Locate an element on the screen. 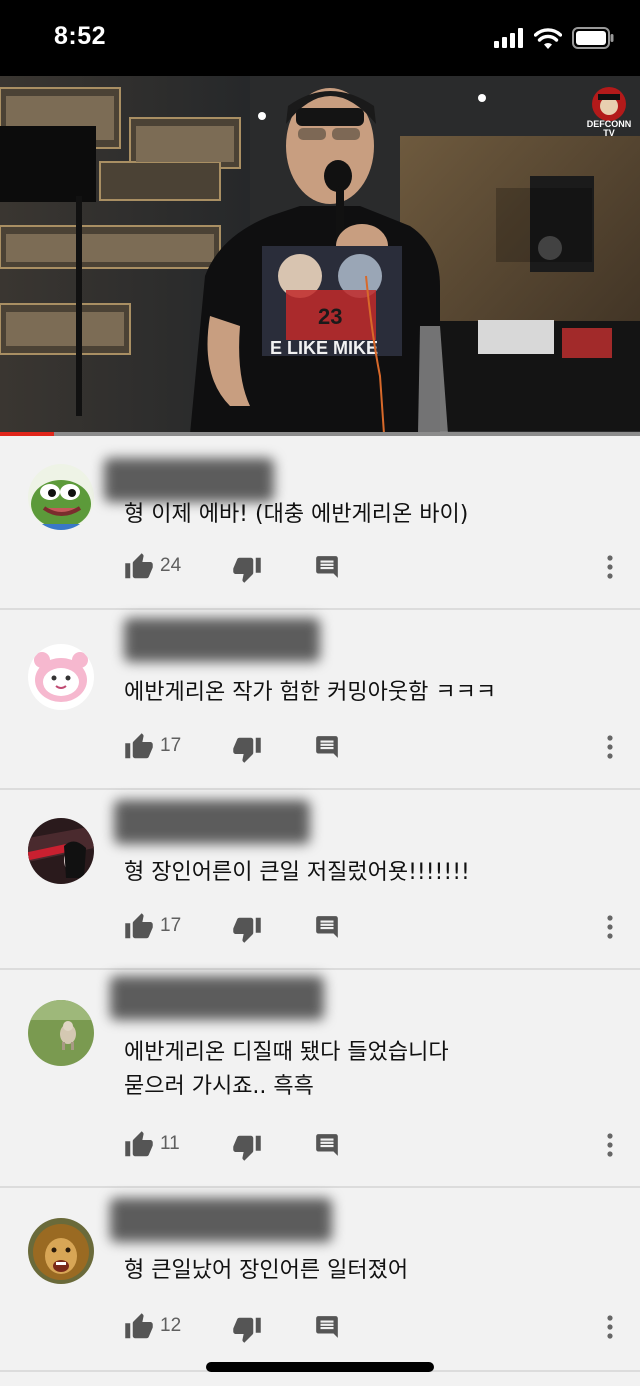 The width and height of the screenshot is (640, 1386). comment-text-line: 형 장인어른이 큰일 저질렀어욧!!!!!!! is located at coordinates (297, 872).